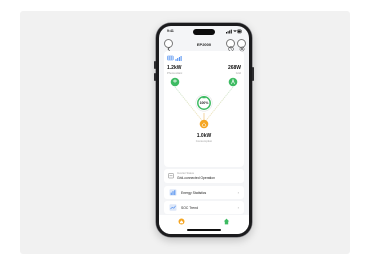 The width and height of the screenshot is (369, 264). Describe the element at coordinates (189, 207) in the screenshot. I see `soc-trend-label: SOC Trend` at that location.